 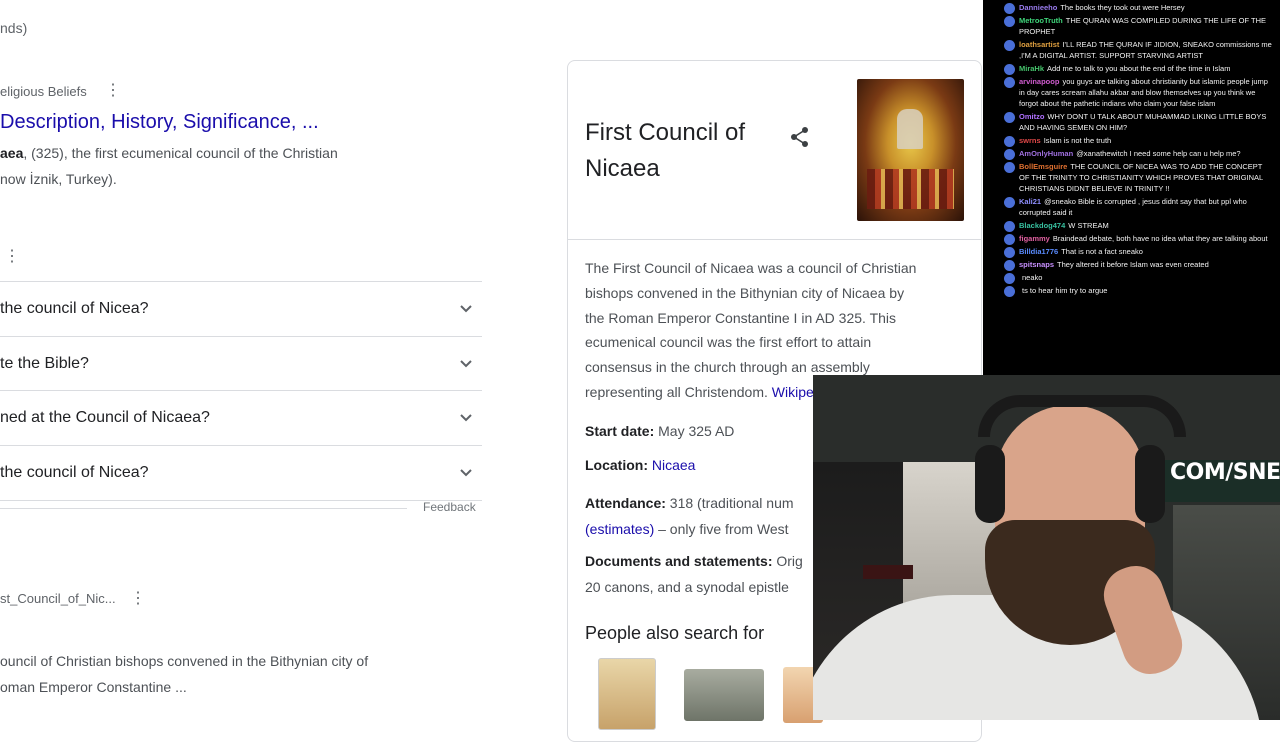 I want to click on chat-username: figammy, so click(x=1034, y=238).